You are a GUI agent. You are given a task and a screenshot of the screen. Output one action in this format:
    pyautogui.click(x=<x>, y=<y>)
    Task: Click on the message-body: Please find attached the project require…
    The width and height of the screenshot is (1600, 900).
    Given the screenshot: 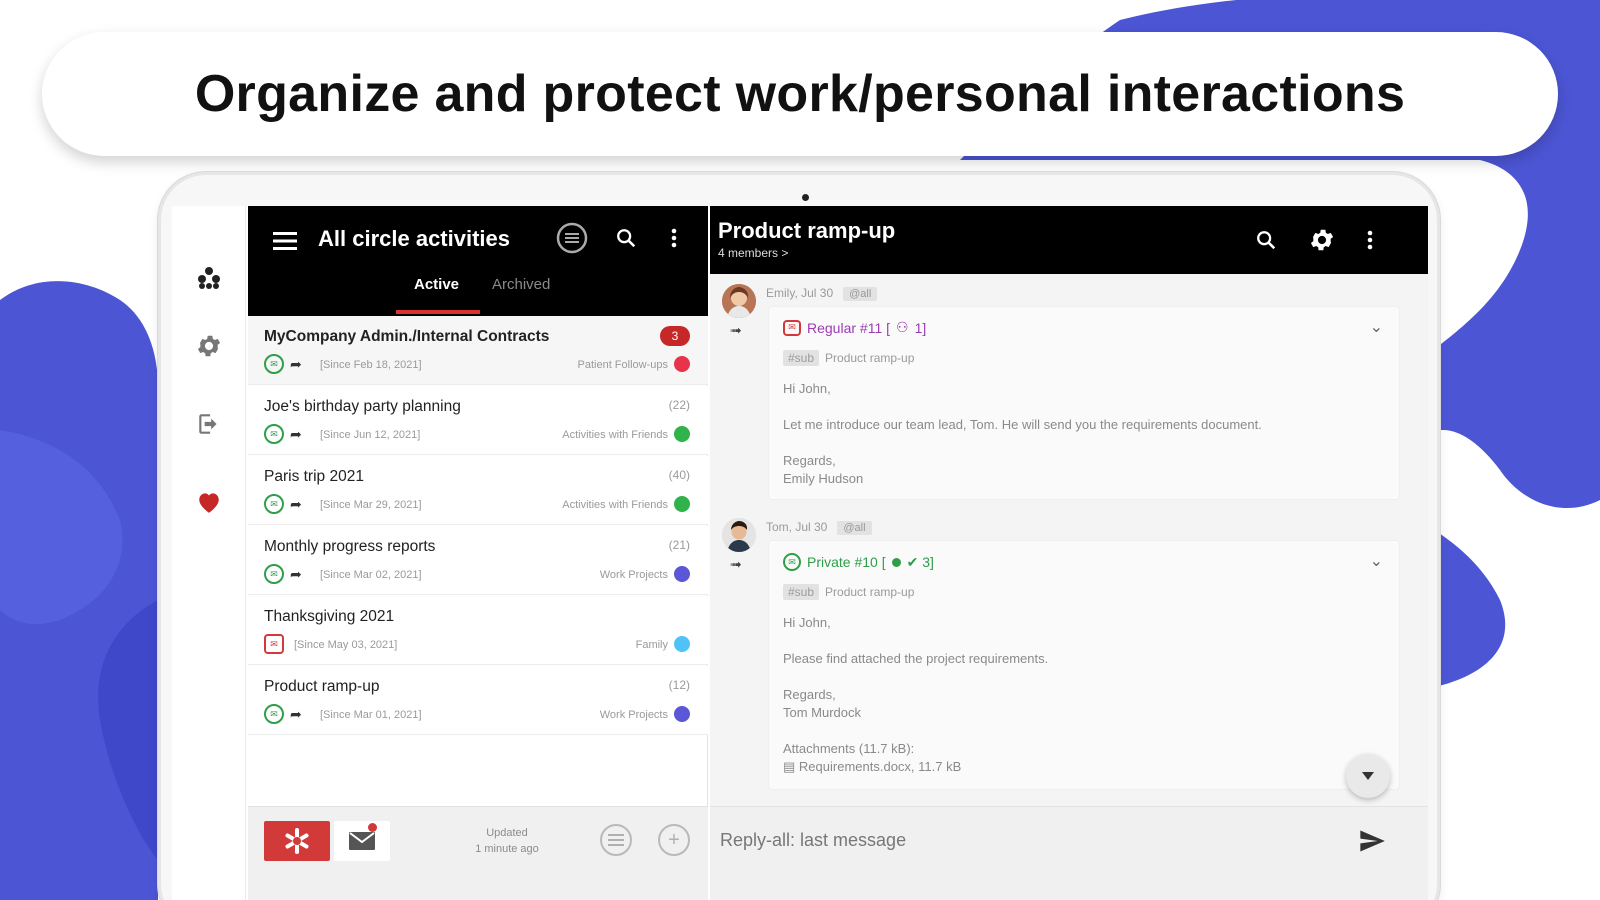 What is the action you would take?
    pyautogui.click(x=916, y=658)
    